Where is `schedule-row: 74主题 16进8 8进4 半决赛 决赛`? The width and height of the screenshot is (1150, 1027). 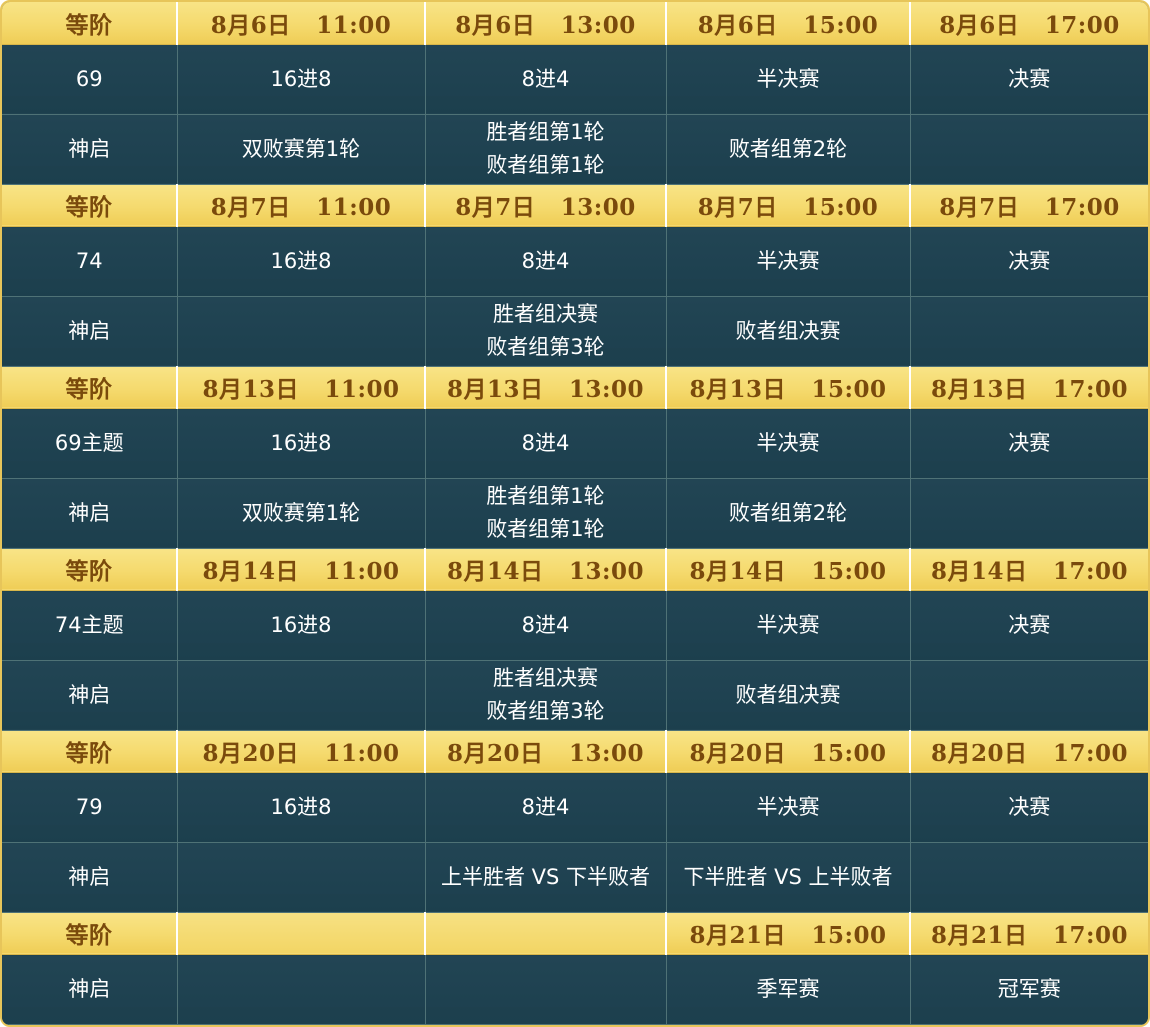 schedule-row: 74主题 16进8 8进4 半决赛 决赛 is located at coordinates (575, 625).